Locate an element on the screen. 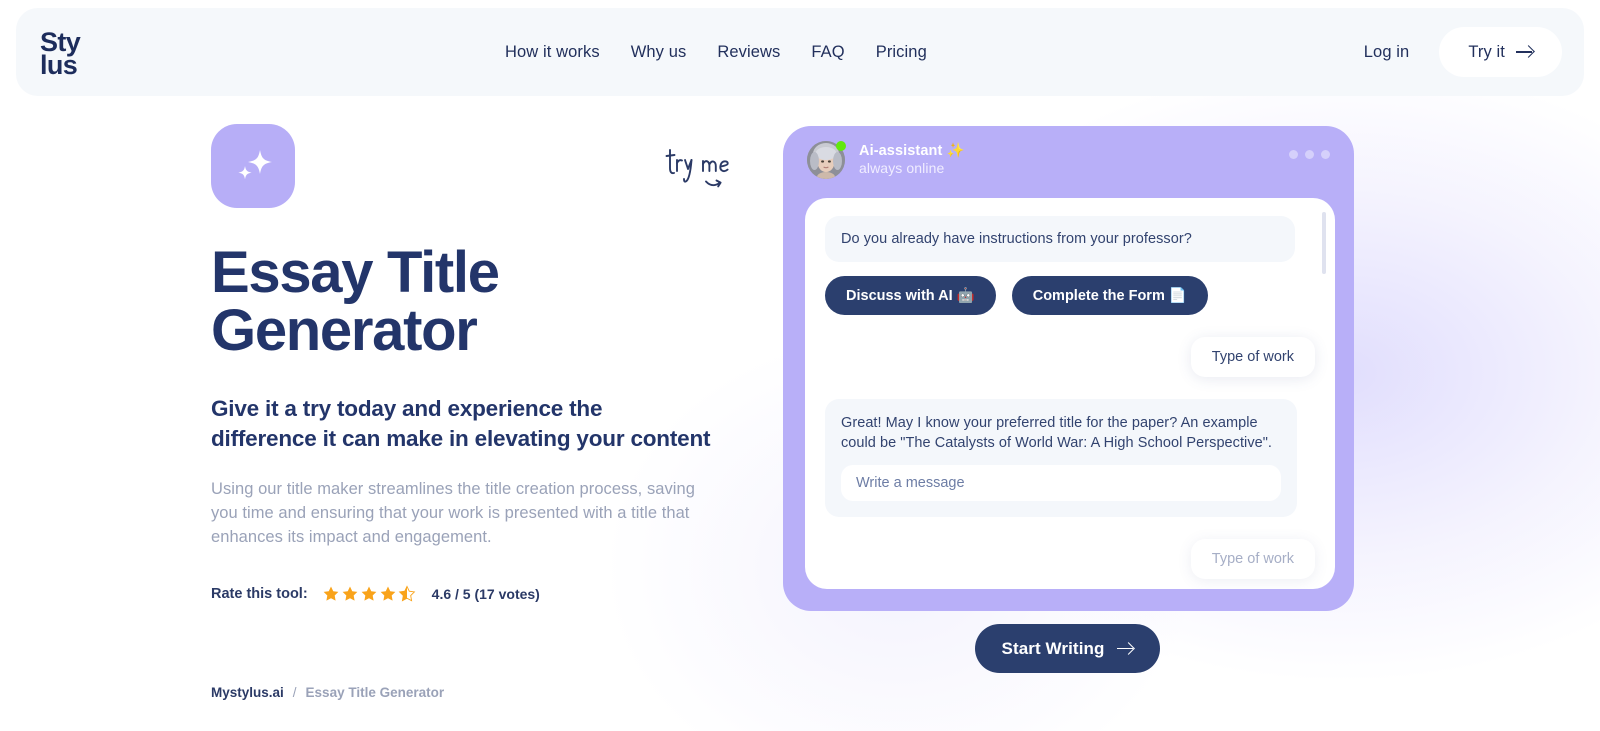 The image size is (1600, 731). nav-item-why-us: Why us is located at coordinates (659, 52).